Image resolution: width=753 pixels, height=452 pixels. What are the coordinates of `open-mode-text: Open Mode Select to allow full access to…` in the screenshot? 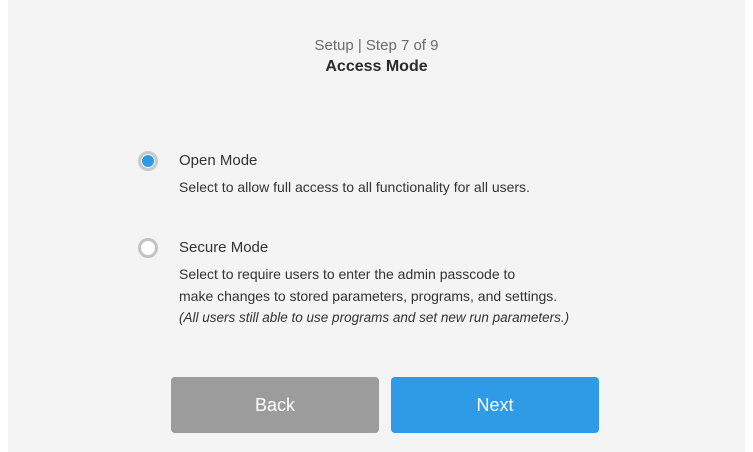 It's located at (439, 174).